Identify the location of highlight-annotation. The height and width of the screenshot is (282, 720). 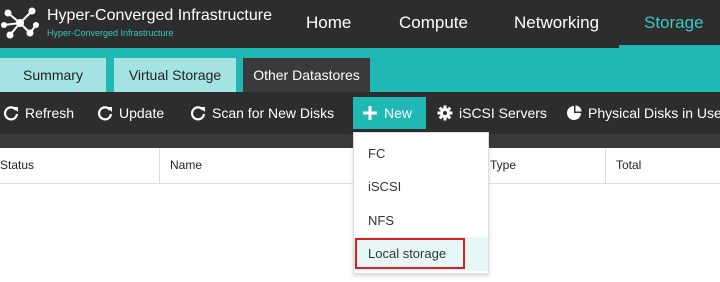
(410, 253).